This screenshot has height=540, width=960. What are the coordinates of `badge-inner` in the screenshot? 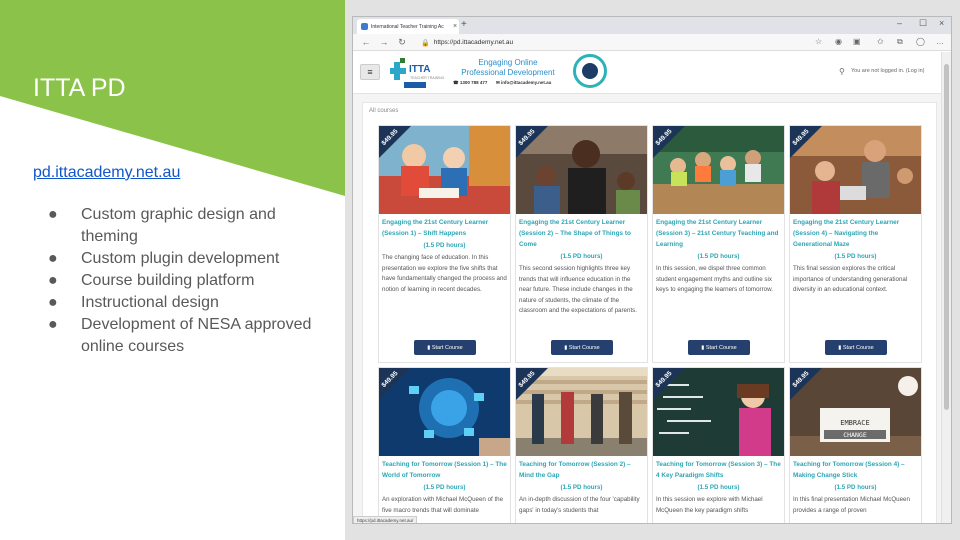 It's located at (590, 71).